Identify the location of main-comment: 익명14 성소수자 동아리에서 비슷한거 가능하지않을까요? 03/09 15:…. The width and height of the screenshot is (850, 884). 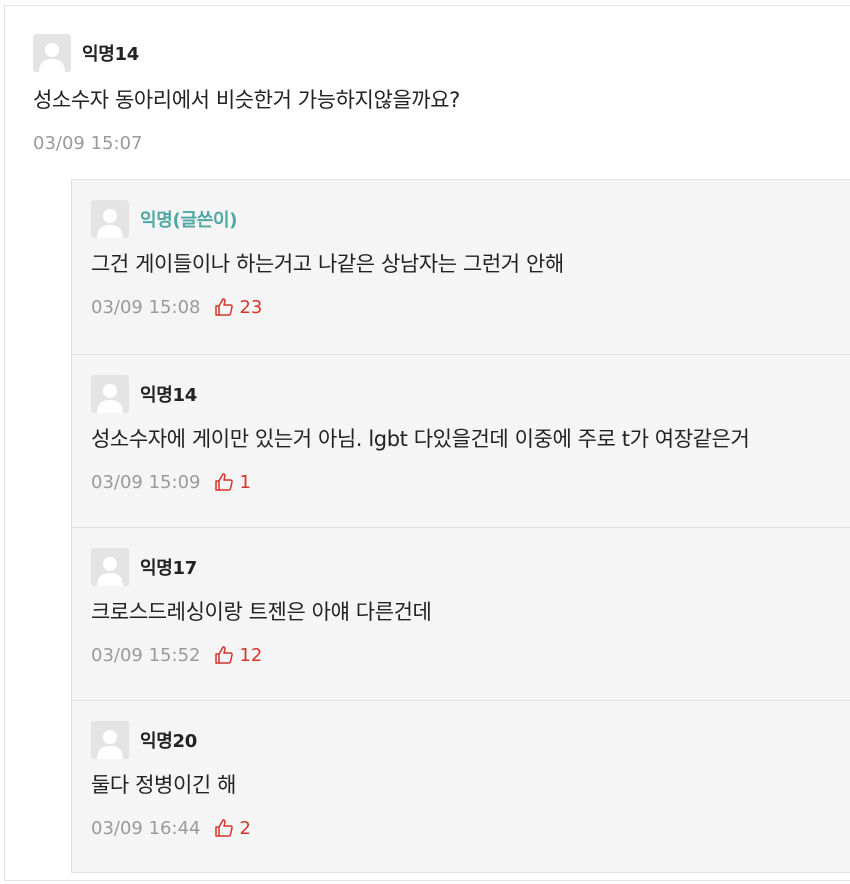
(433, 94).